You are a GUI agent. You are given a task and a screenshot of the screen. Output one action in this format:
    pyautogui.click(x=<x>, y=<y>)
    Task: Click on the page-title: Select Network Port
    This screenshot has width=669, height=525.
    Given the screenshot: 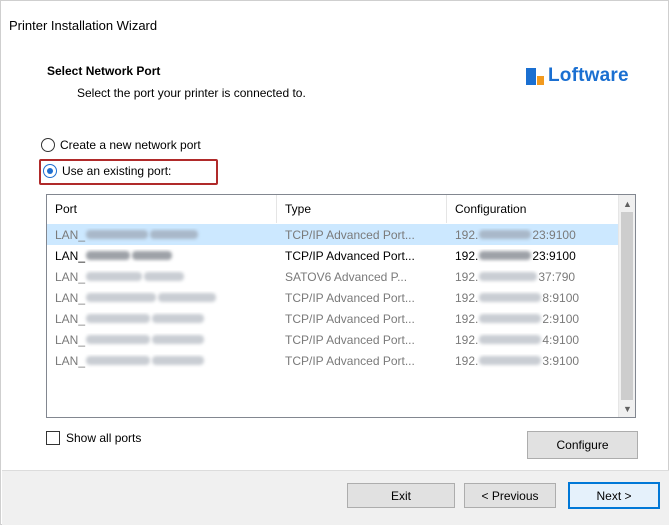 What is the action you would take?
    pyautogui.click(x=104, y=71)
    